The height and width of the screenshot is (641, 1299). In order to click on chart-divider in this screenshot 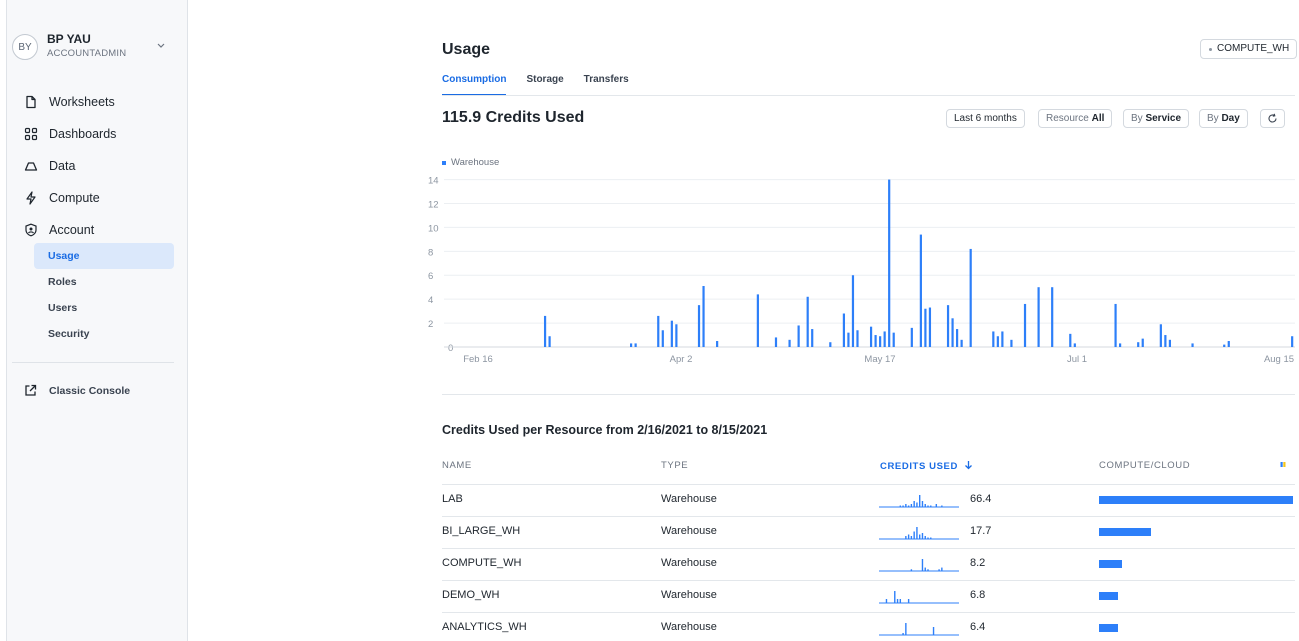, I will do `click(868, 394)`.